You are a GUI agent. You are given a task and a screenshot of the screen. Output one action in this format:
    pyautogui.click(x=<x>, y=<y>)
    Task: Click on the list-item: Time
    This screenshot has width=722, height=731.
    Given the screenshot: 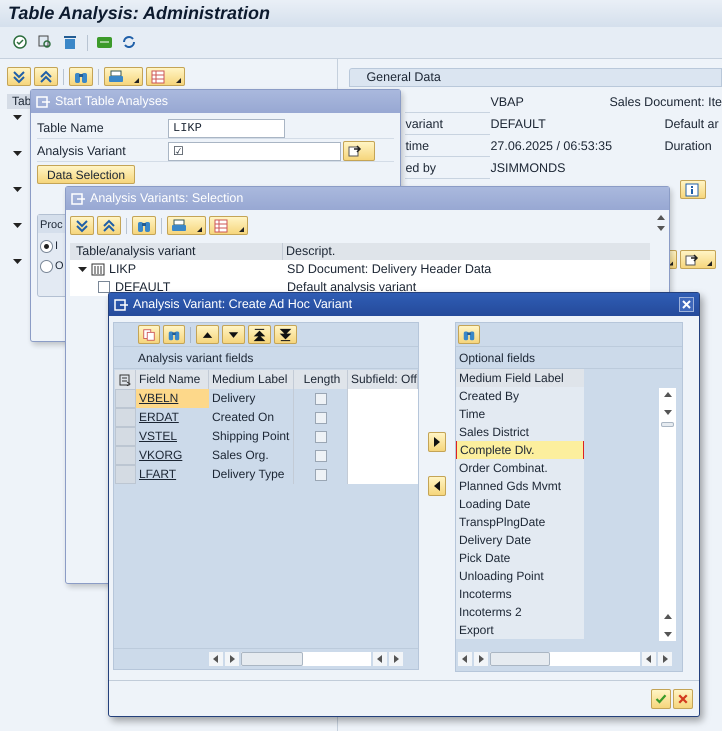 What is the action you would take?
    pyautogui.click(x=520, y=414)
    